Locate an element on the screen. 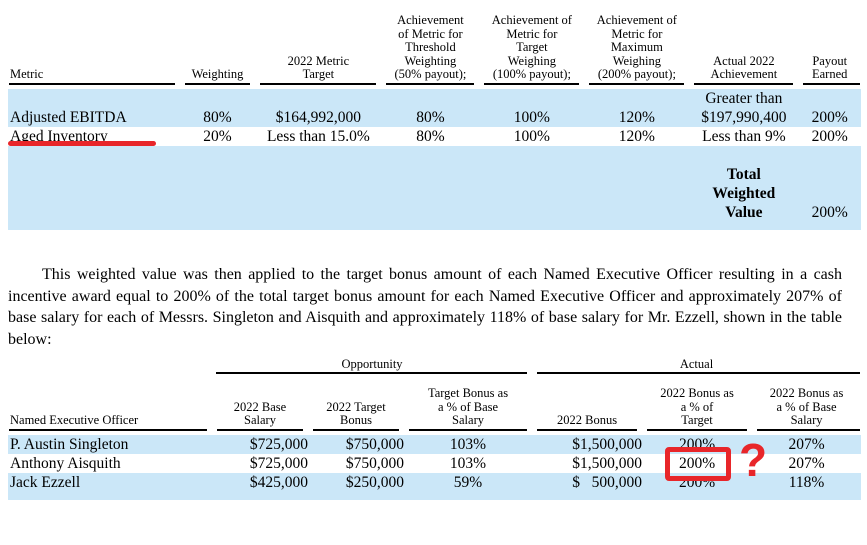 Image resolution: width=867 pixels, height=545 pixels. total-bottom-spacer is located at coordinates (434, 226).